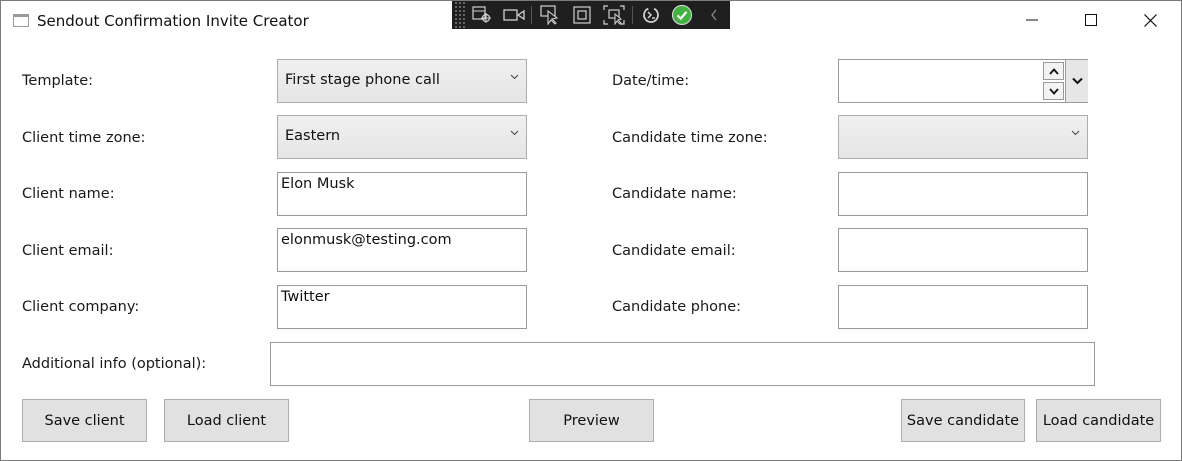  I want to click on caret-down-icon, so click(1053, 91).